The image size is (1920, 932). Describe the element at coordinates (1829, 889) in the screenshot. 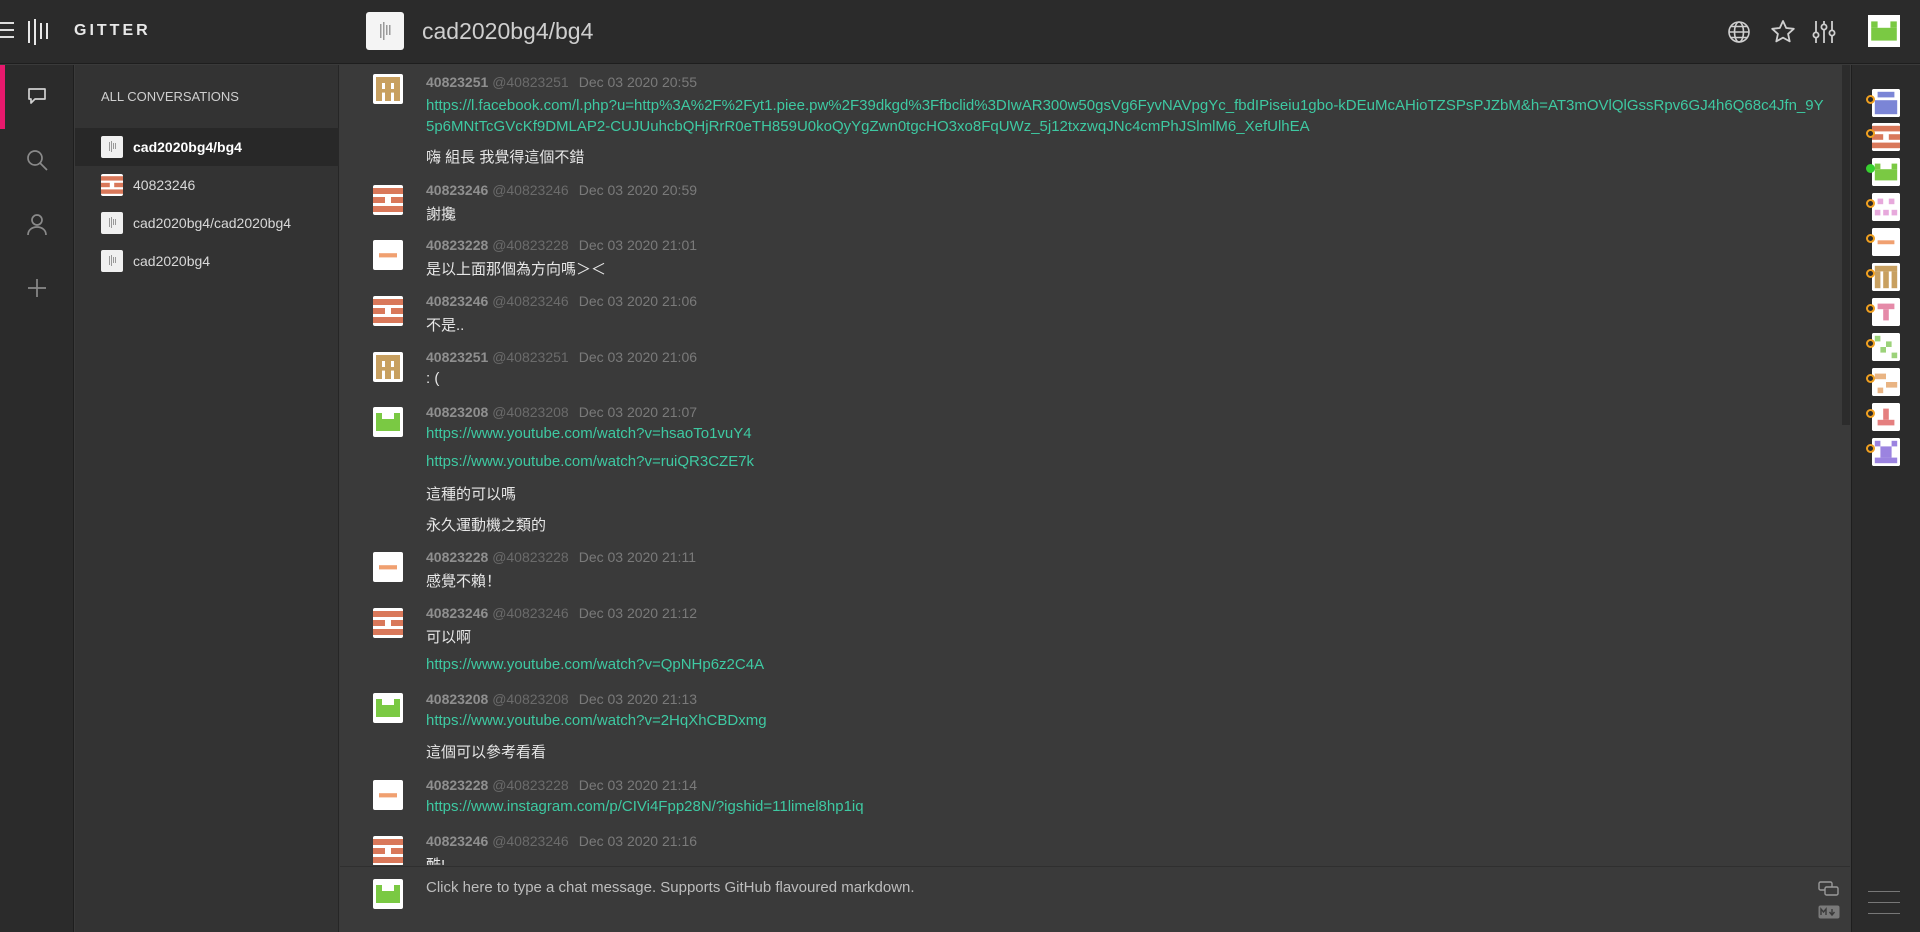

I see `chat-mode-icon` at that location.